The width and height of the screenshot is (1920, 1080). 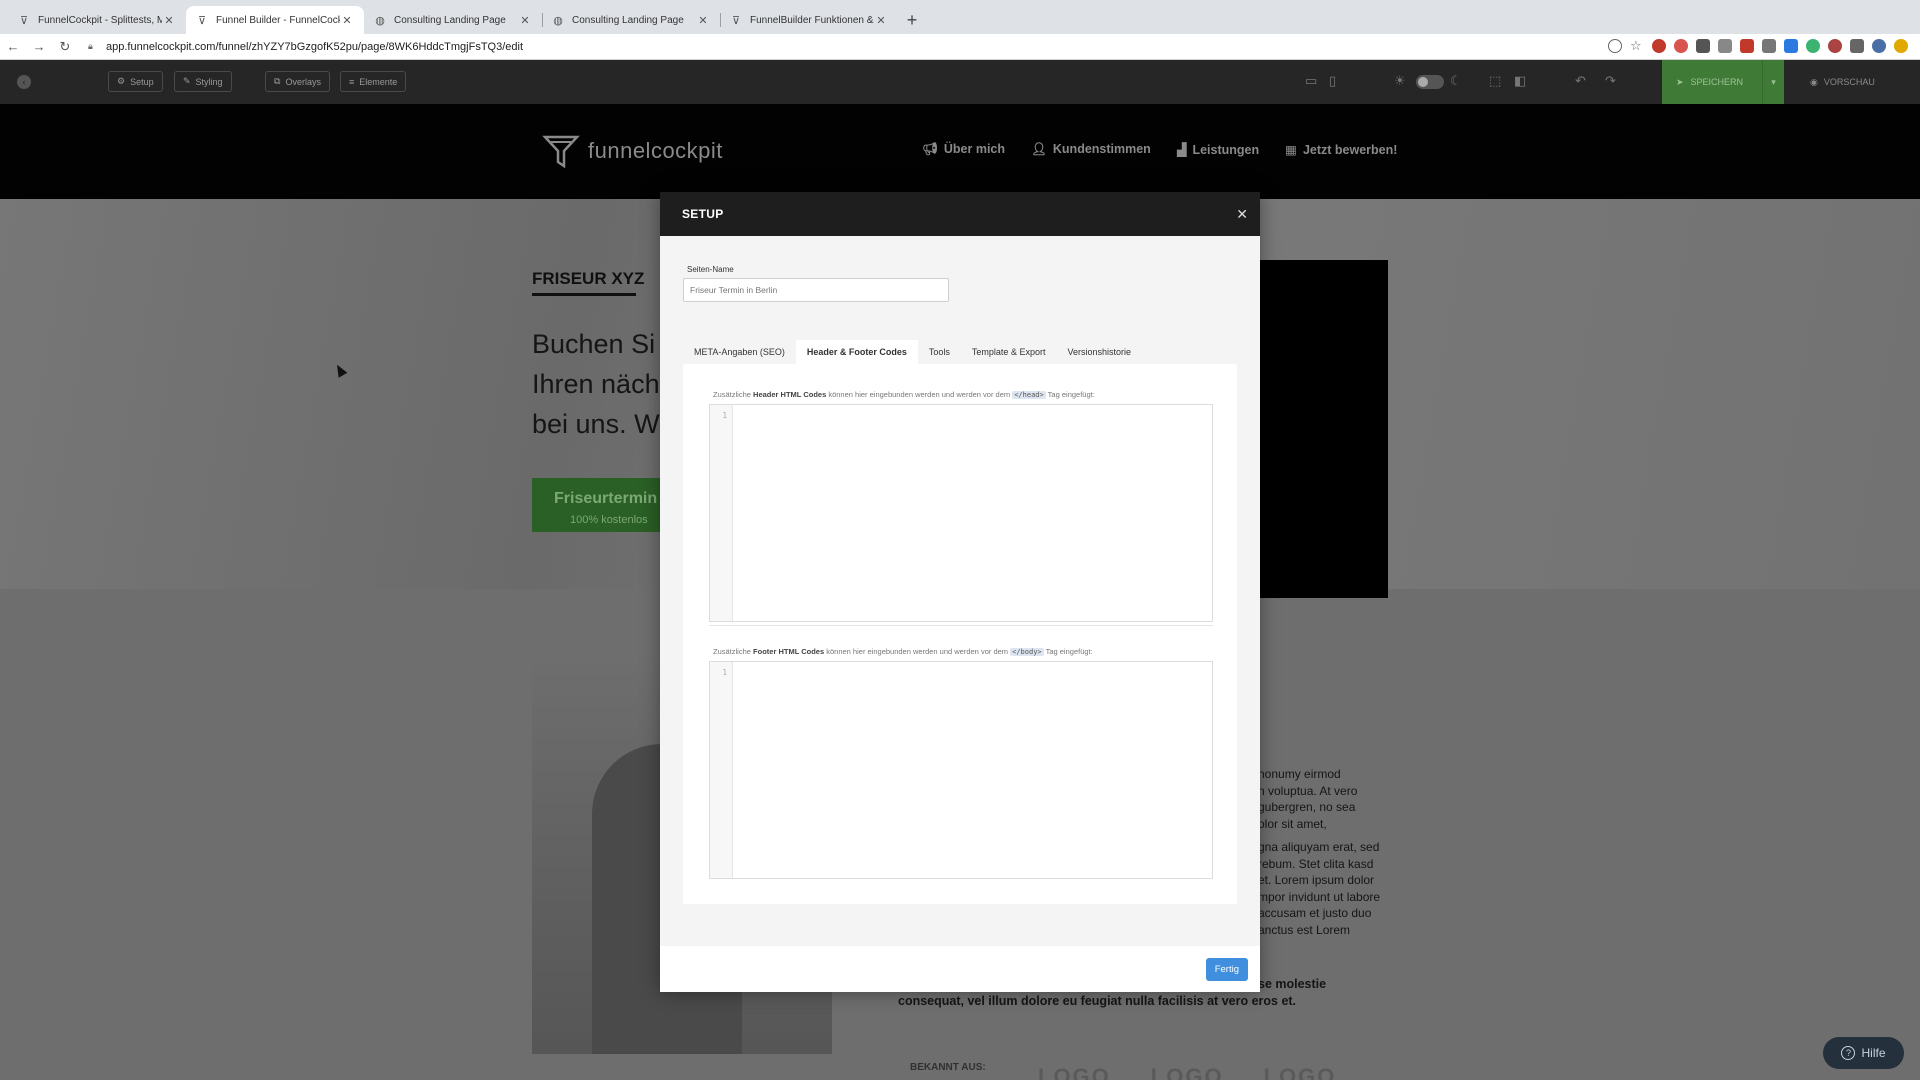 What do you see at coordinates (939, 352) in the screenshot?
I see `tab-tools: Tools` at bounding box center [939, 352].